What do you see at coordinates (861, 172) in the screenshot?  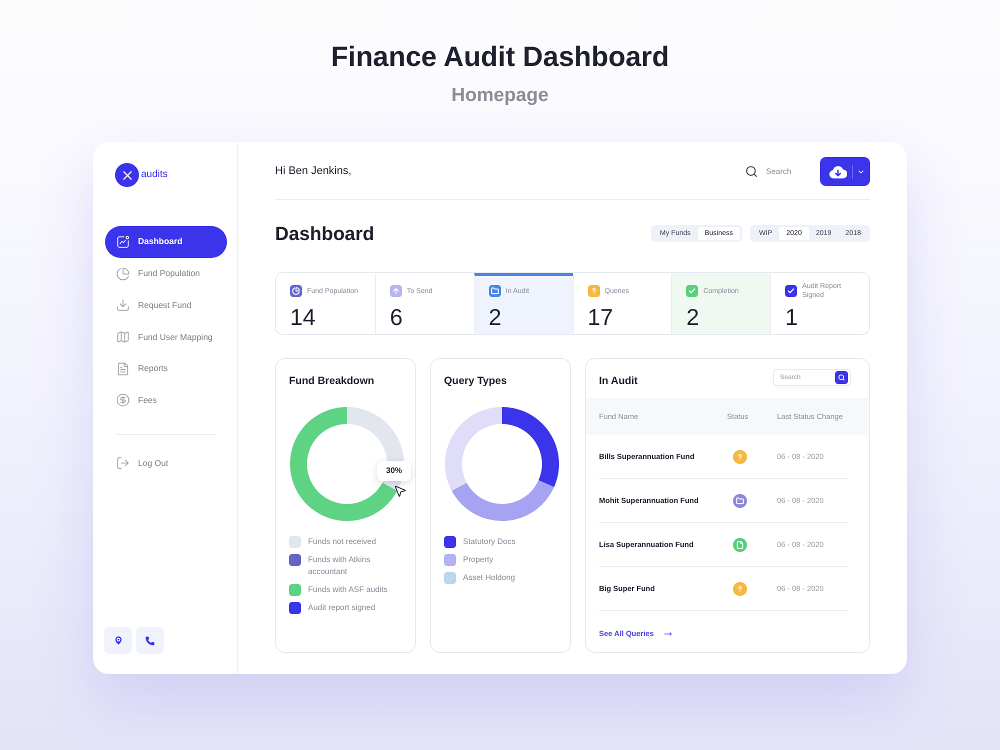 I see `chevron-icon` at bounding box center [861, 172].